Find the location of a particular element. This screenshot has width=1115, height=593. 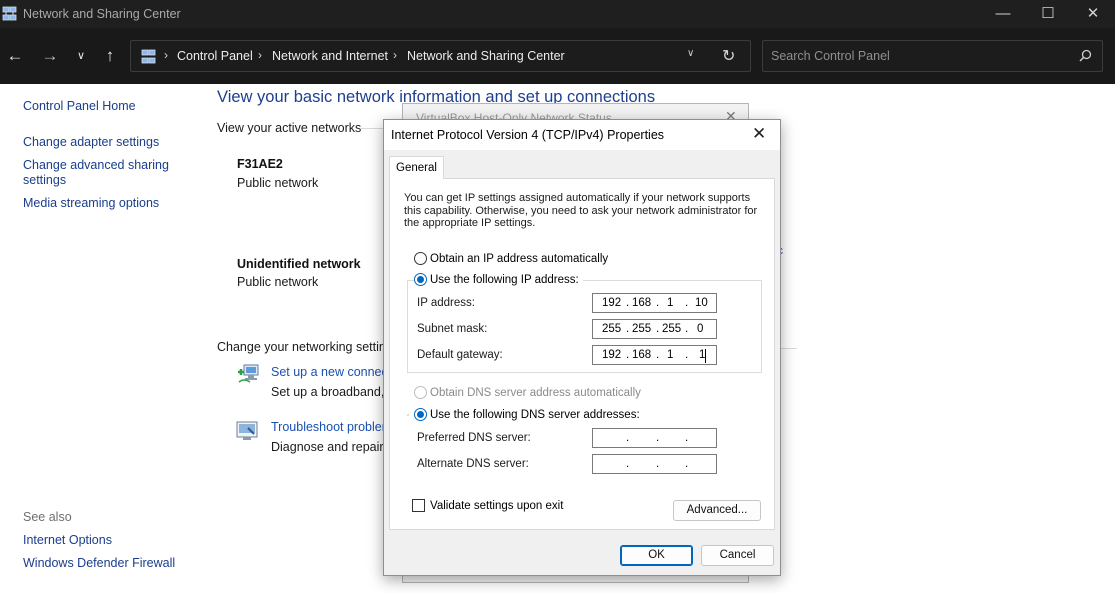

breadcrumb-control-panel: Control Panel is located at coordinates (215, 56).